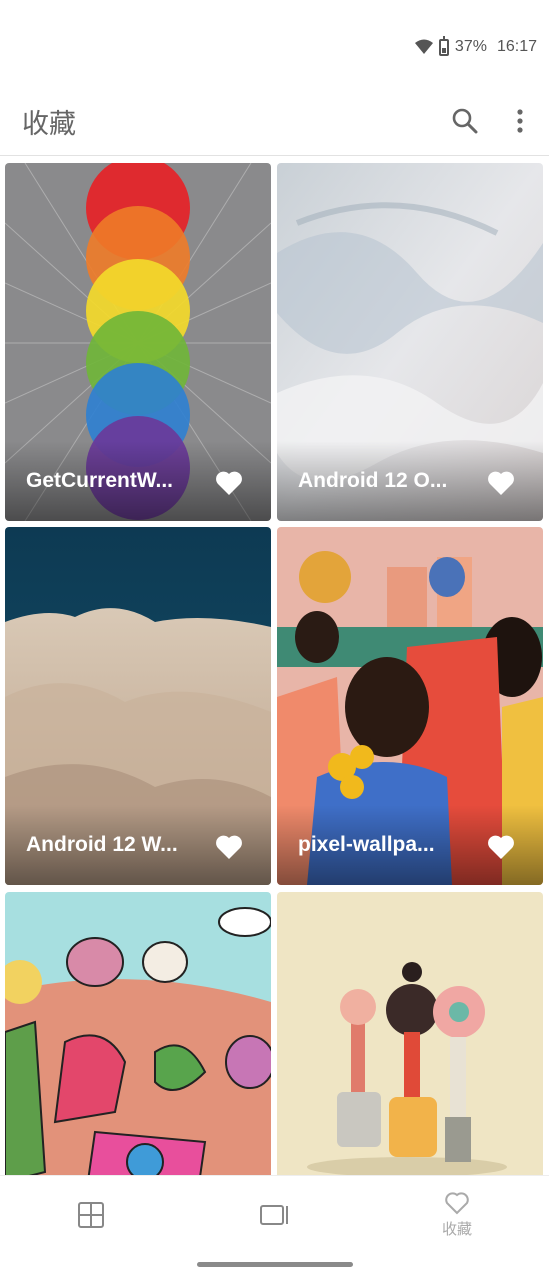  I want to click on wallpaper-icon, so click(274, 1215).